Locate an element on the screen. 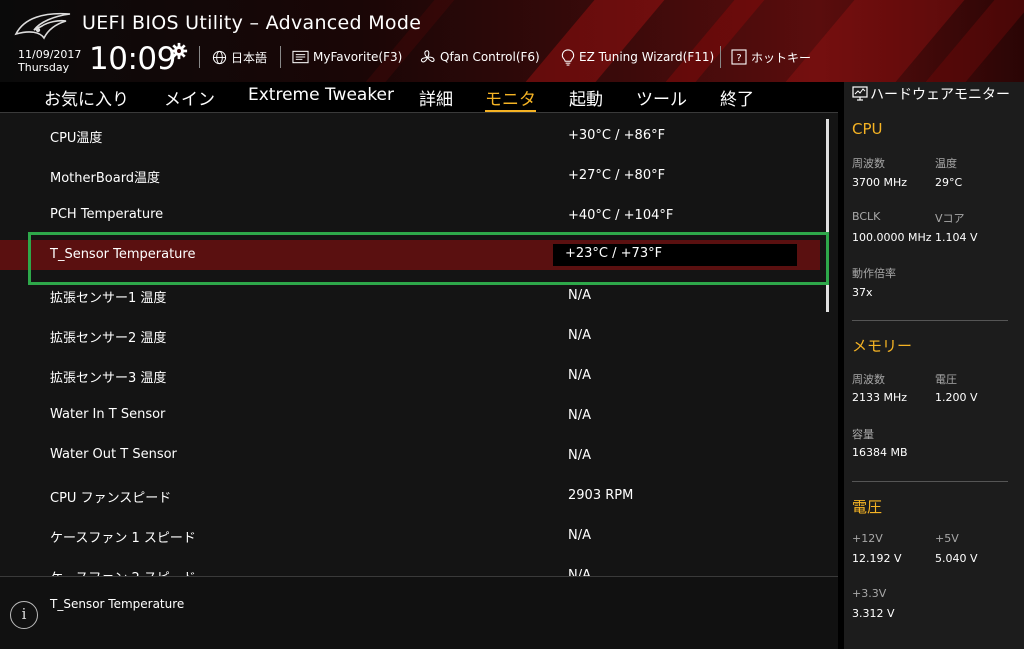  list-item-pch-temp: PCH Temperature +40°C / +104°F is located at coordinates (410, 215).